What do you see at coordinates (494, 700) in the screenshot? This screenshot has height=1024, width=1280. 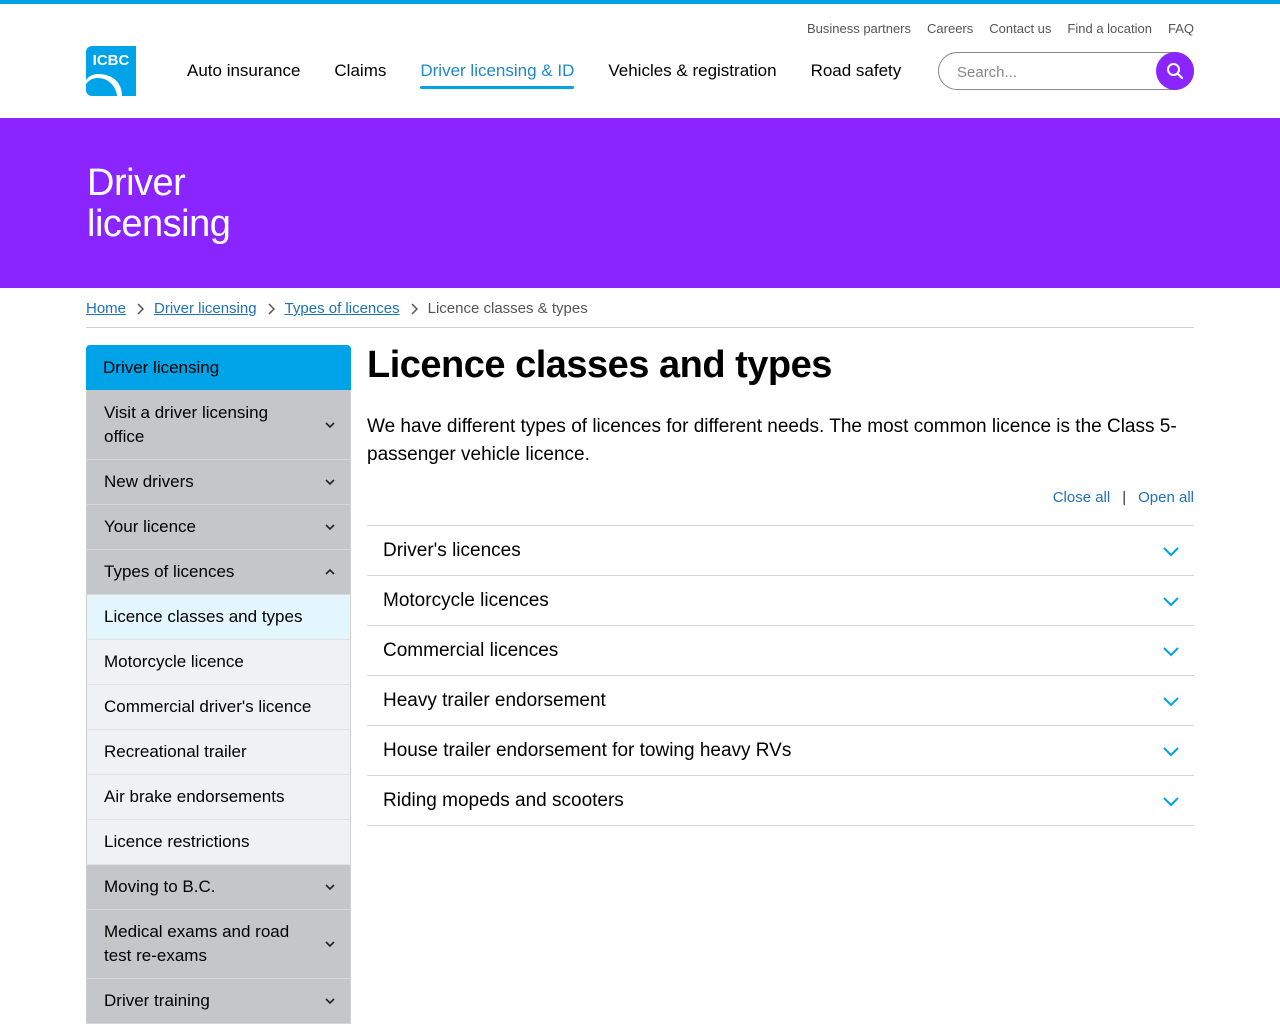 I see `accordion-item-label: Heavy trailer endorsement` at bounding box center [494, 700].